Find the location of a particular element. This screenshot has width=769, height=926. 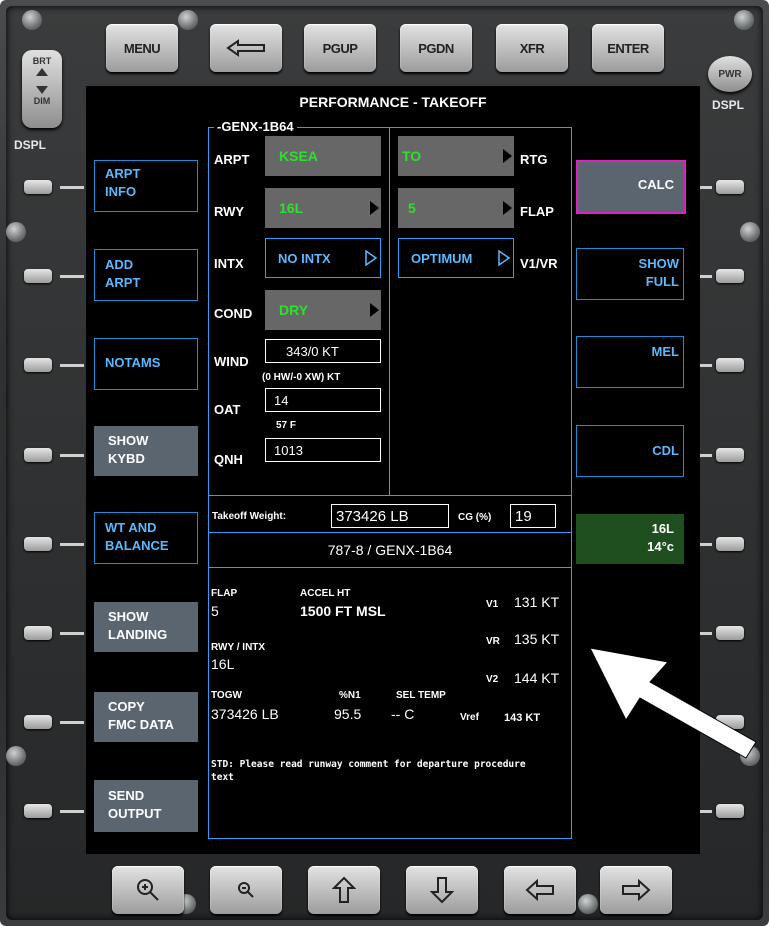

wind-input: 343/0 KT is located at coordinates (323, 351).